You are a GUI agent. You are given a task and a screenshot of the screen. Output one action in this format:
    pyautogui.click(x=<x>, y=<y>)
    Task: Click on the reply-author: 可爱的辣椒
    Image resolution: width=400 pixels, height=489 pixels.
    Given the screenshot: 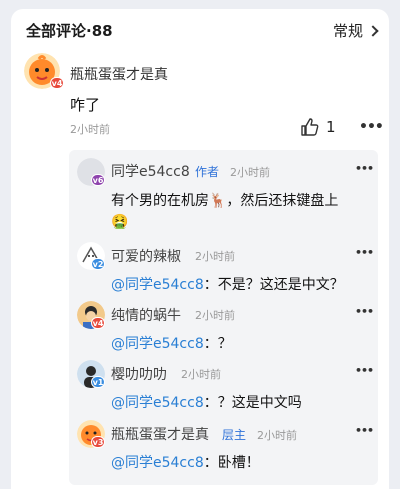 What is the action you would take?
    pyautogui.click(x=146, y=256)
    